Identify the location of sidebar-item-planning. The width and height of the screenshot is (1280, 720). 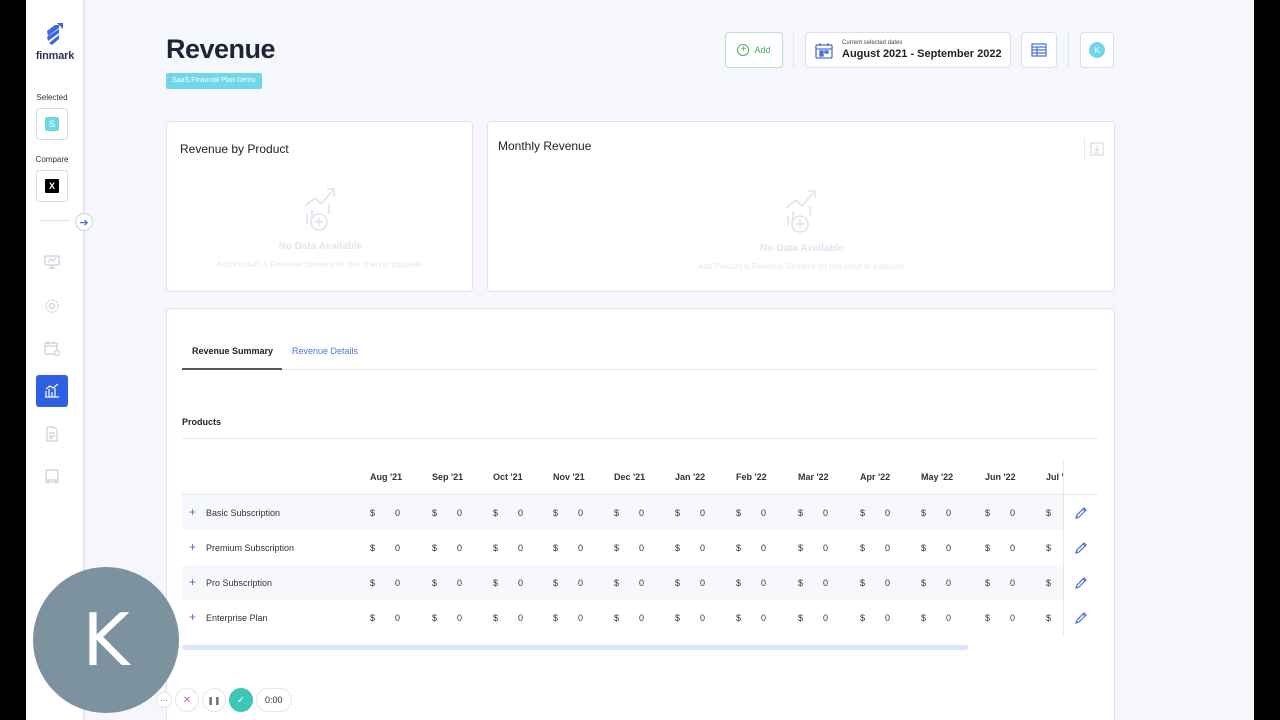
(52, 348).